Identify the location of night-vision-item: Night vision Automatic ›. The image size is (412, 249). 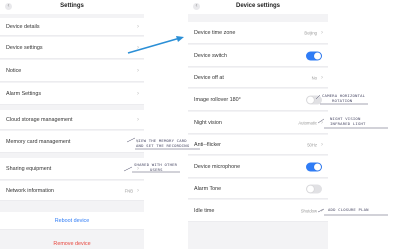
(258, 123).